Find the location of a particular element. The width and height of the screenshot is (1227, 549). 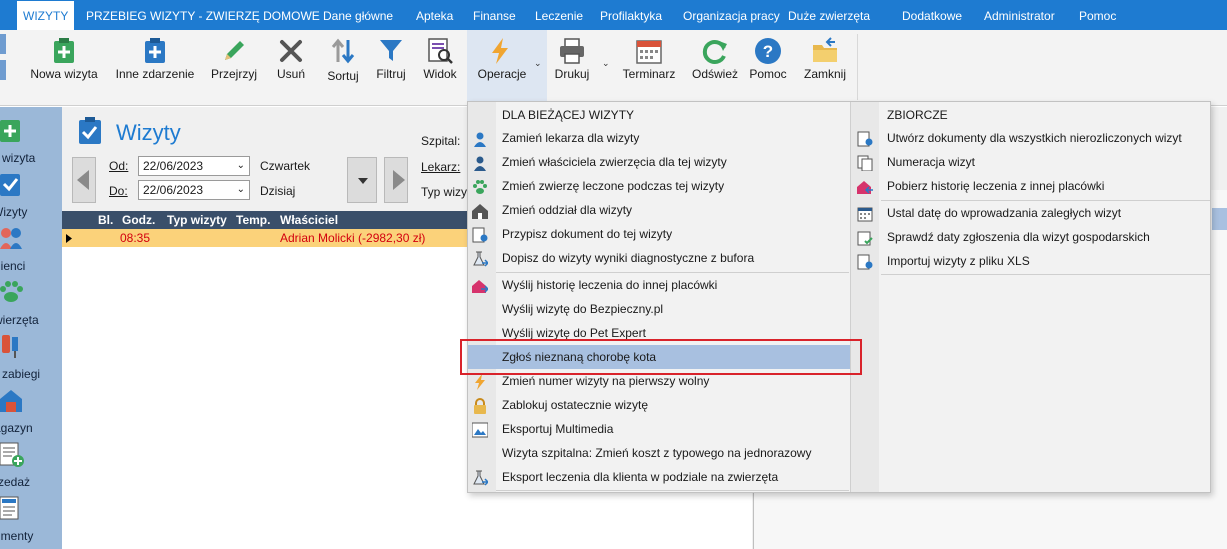

arrow-left-icon is located at coordinates (83, 180).